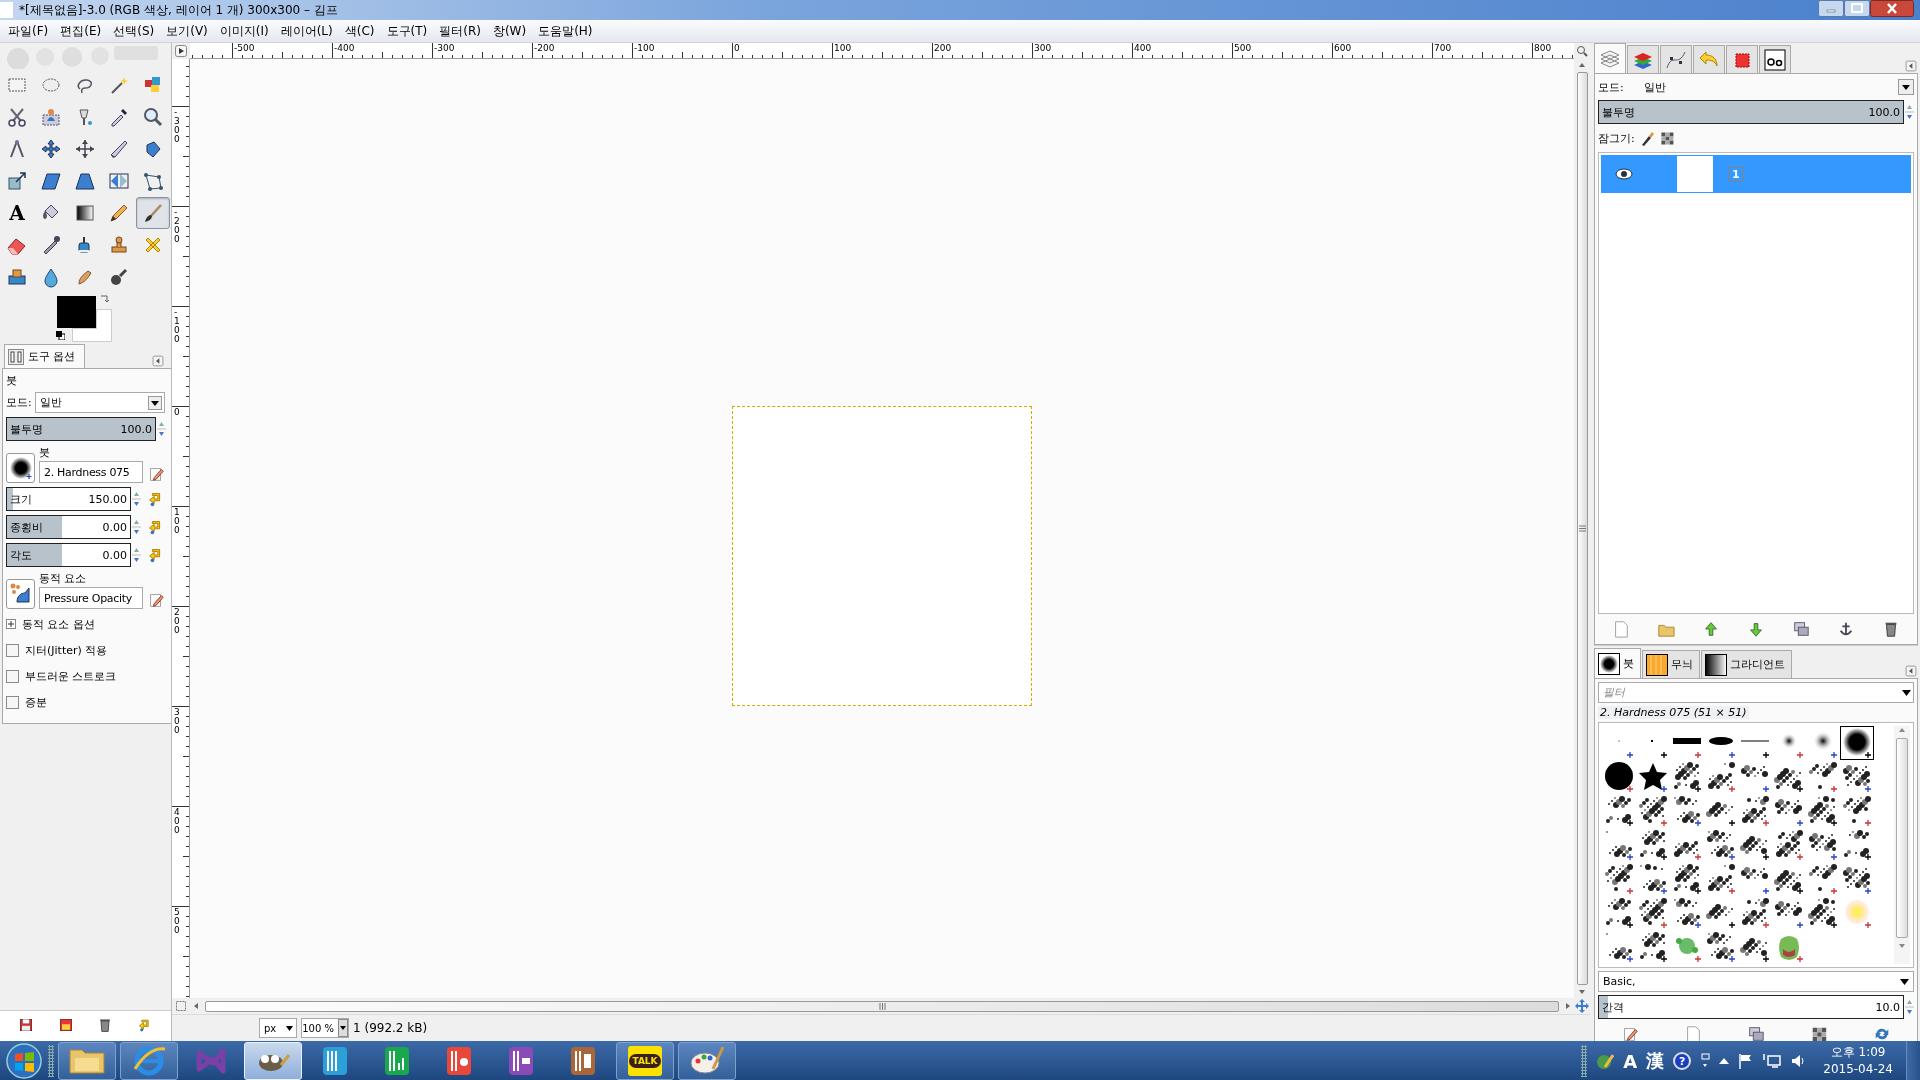  Describe the element at coordinates (134, 31) in the screenshot. I see `menu-item: 선택(S)` at that location.